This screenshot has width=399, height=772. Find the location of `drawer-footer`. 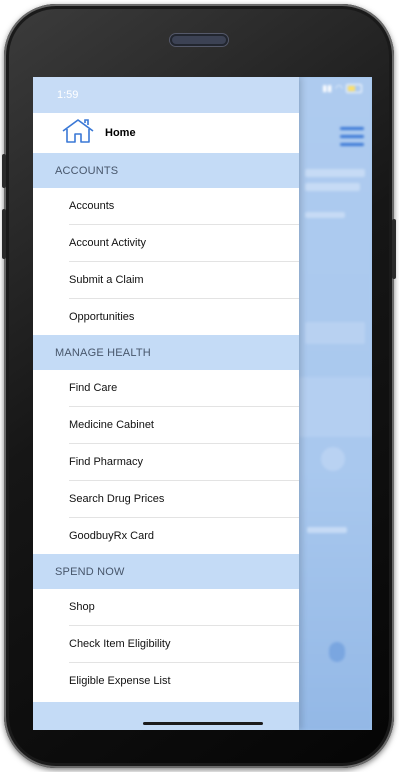

drawer-footer is located at coordinates (166, 716).